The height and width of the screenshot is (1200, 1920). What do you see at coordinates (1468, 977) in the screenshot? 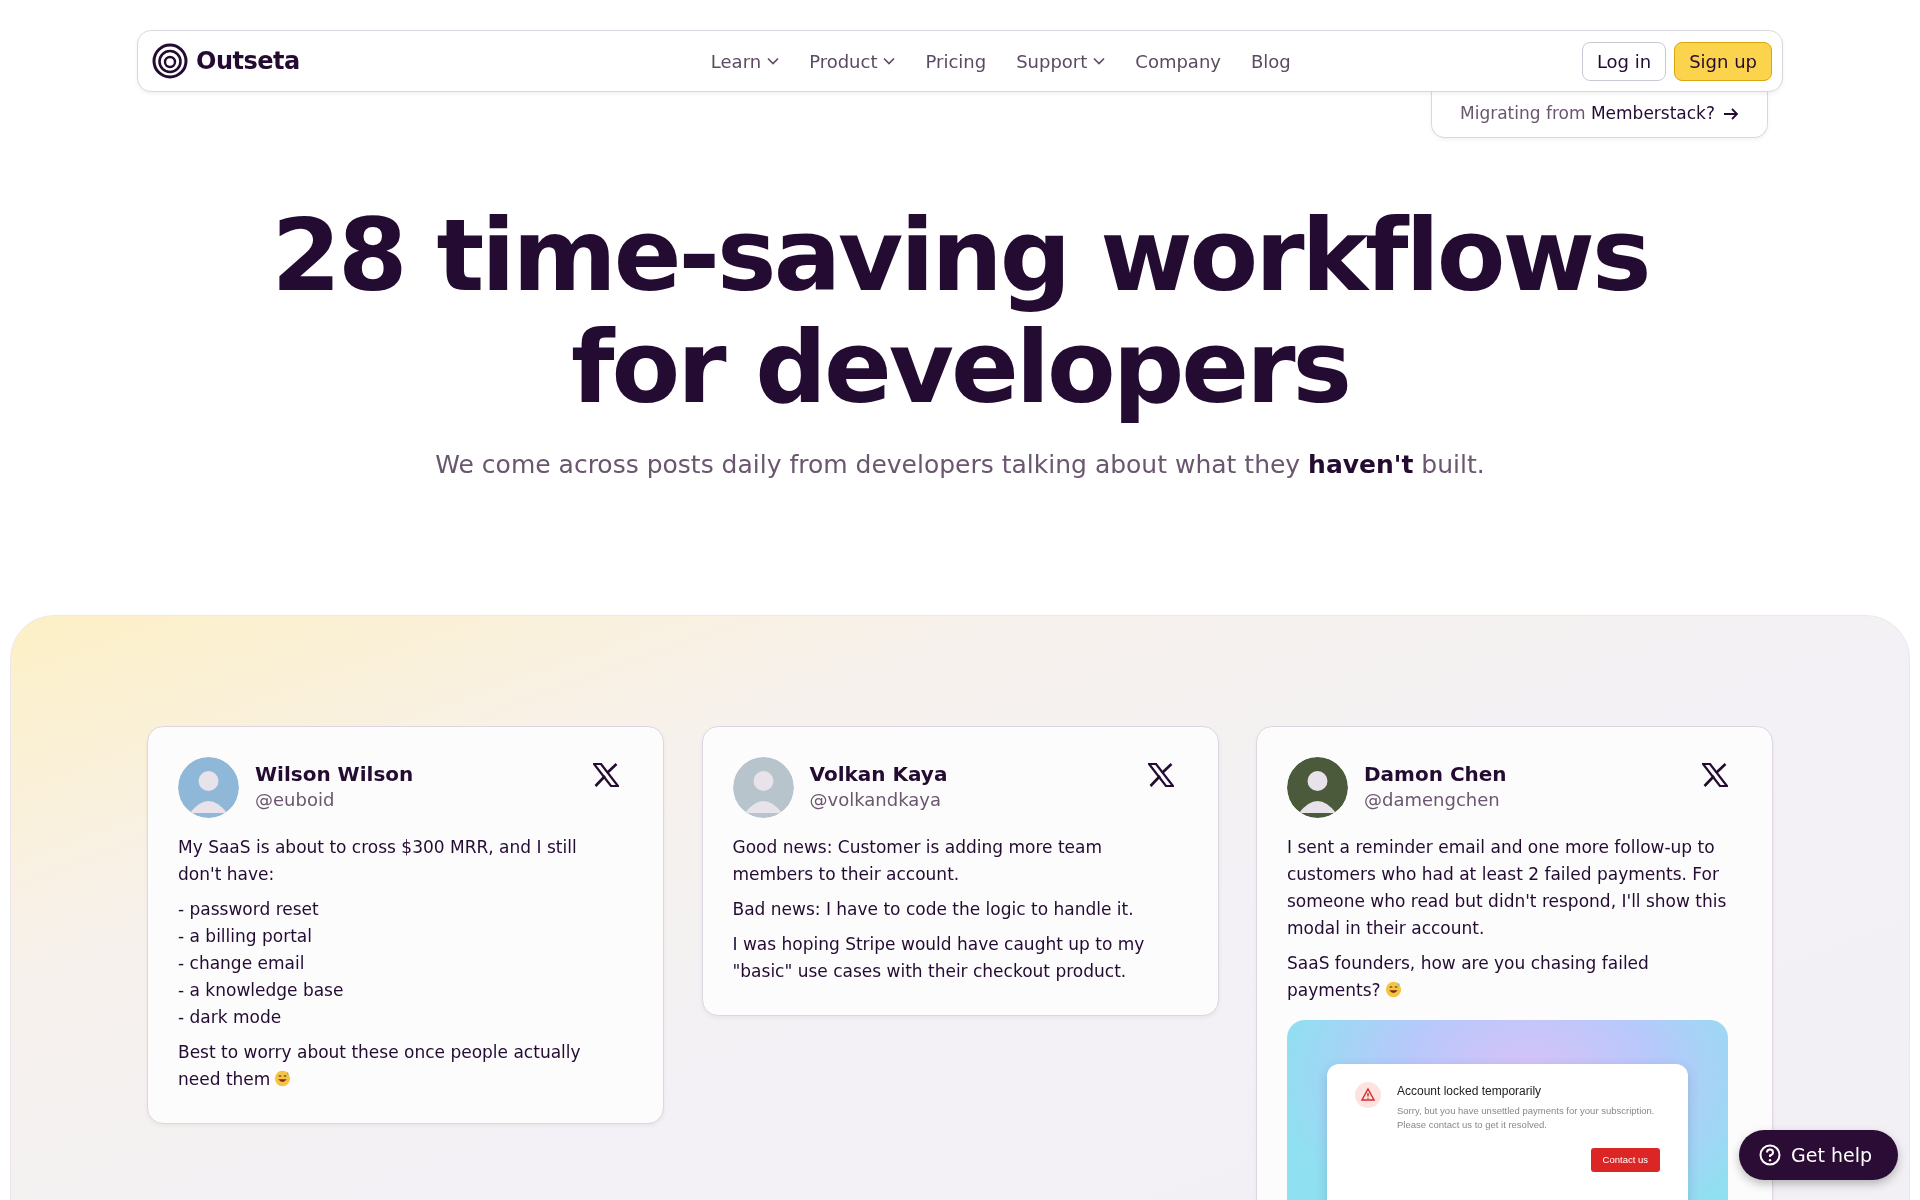
I see `tweet-text: SaaS founders, how are you chasing failed payments?` at bounding box center [1468, 977].